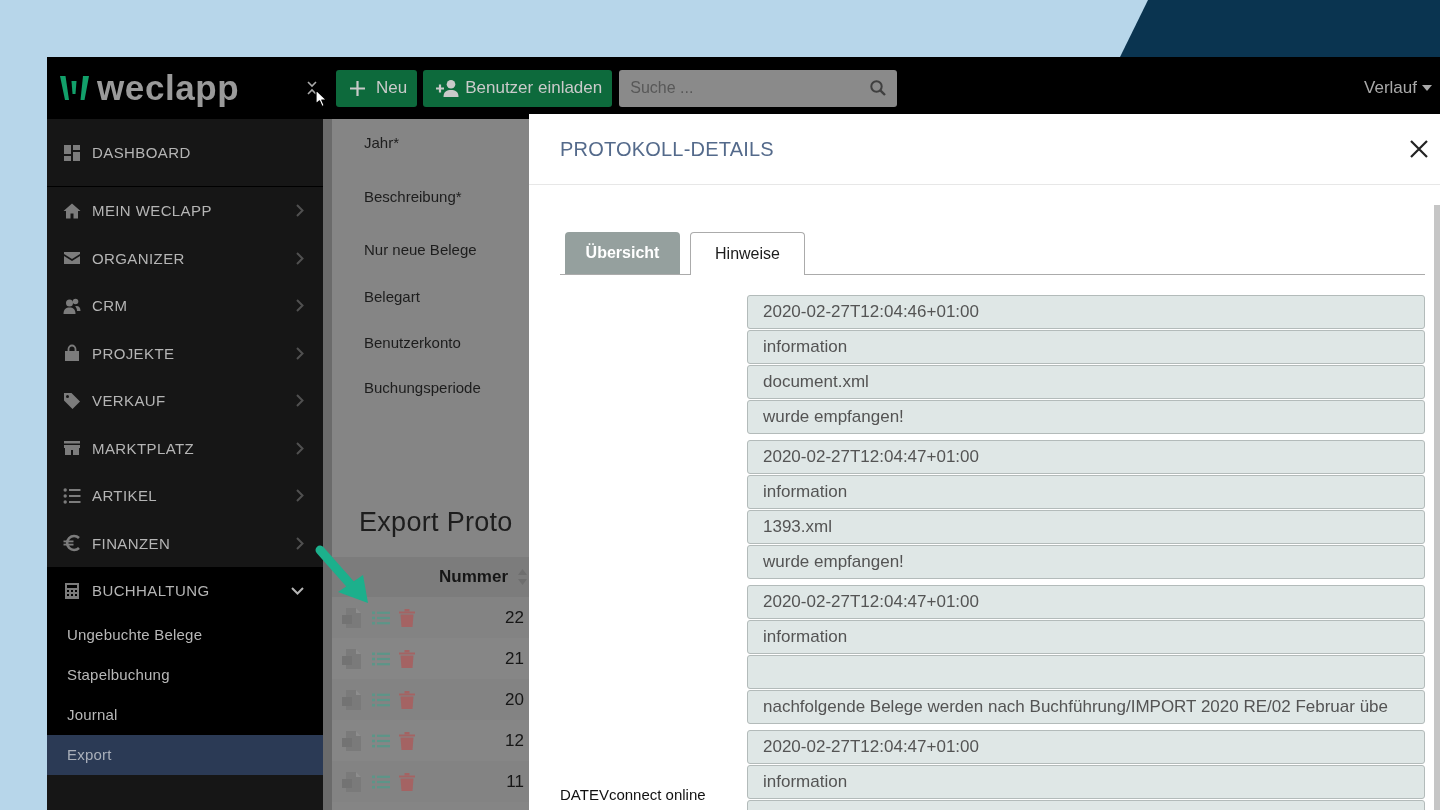 The image size is (1440, 810). I want to click on close-icon, so click(1419, 149).